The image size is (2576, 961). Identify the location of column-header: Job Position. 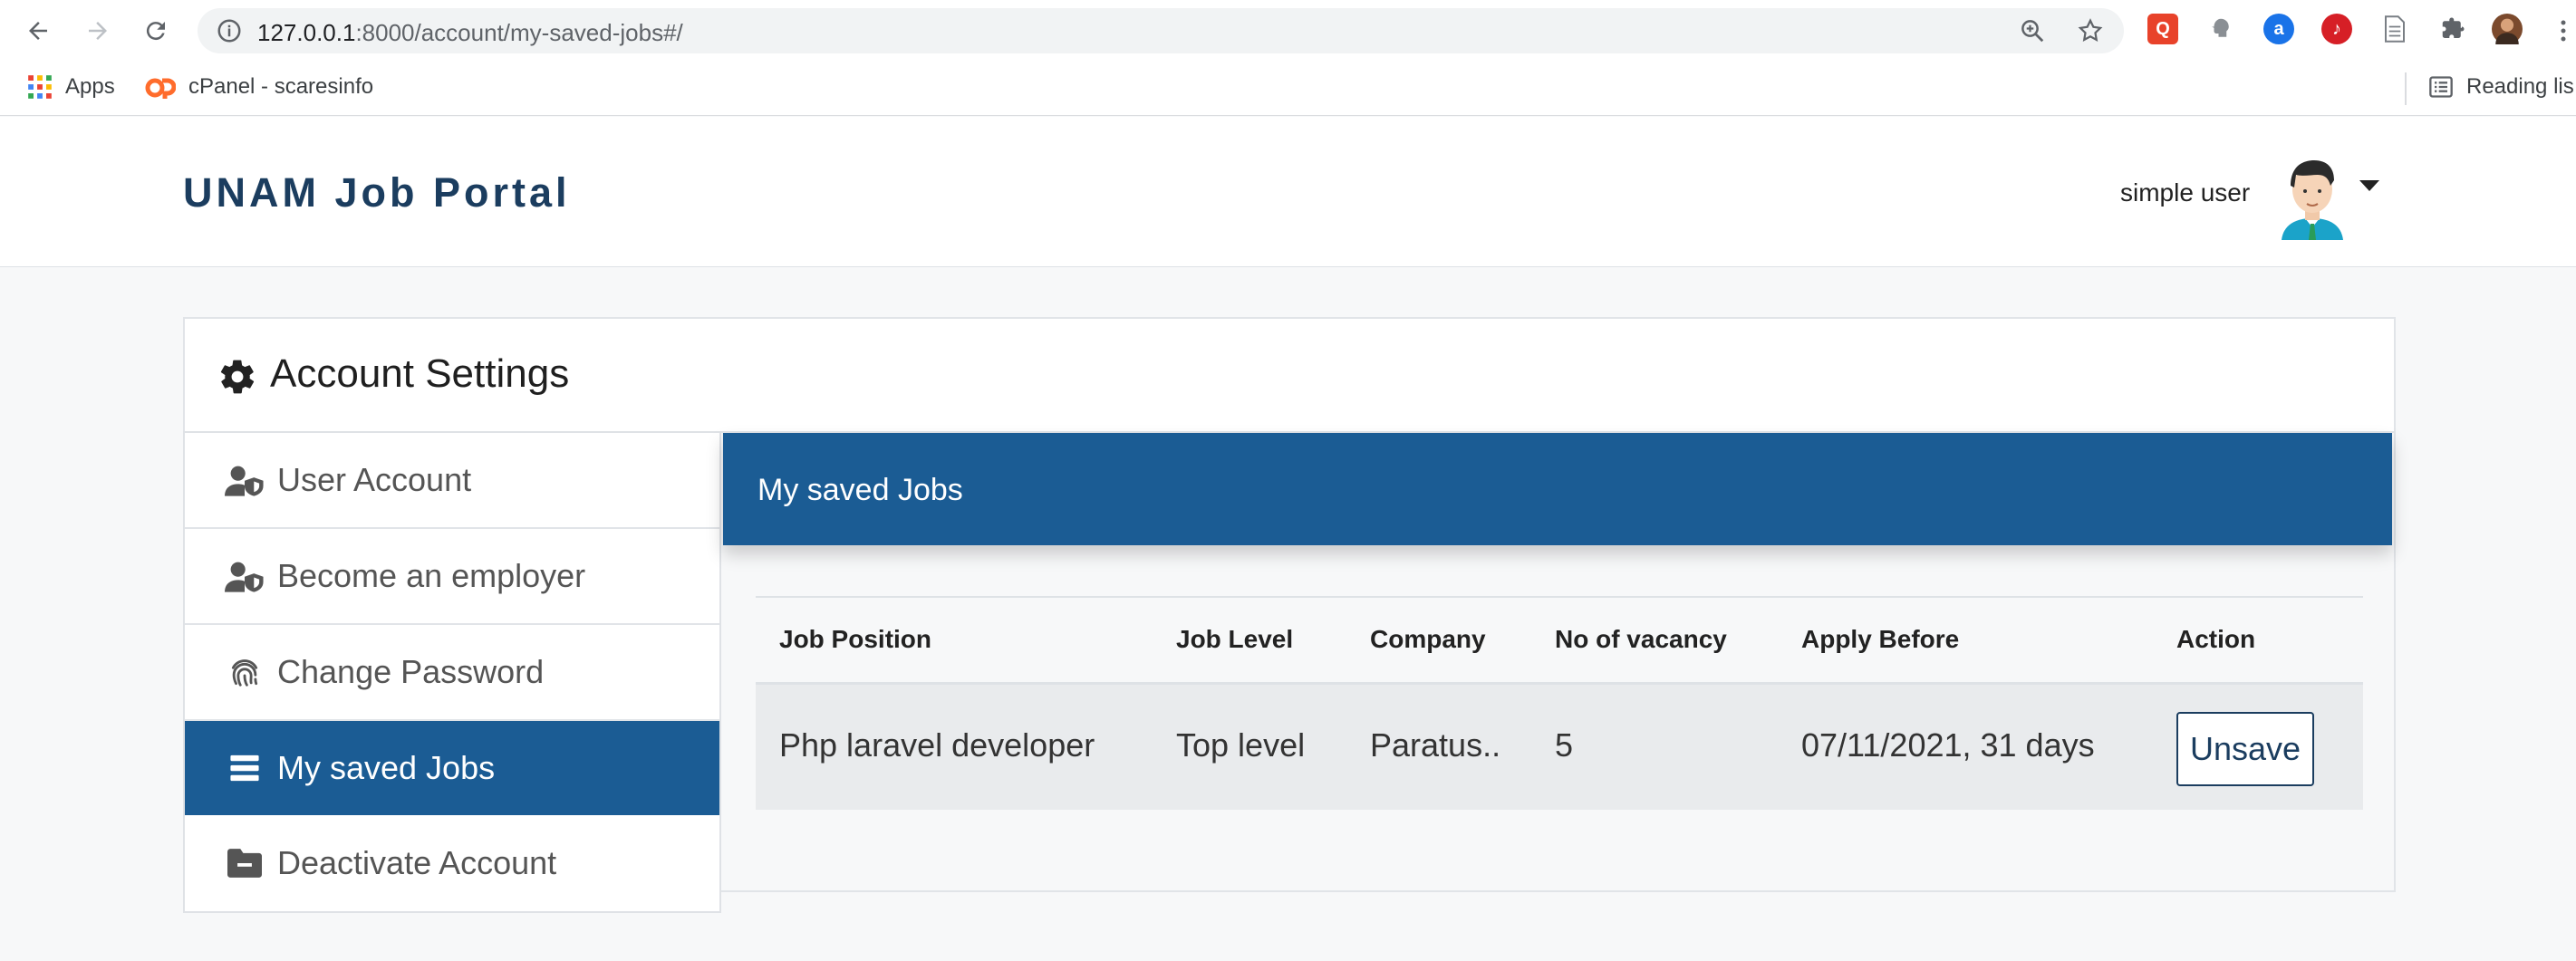
(855, 639).